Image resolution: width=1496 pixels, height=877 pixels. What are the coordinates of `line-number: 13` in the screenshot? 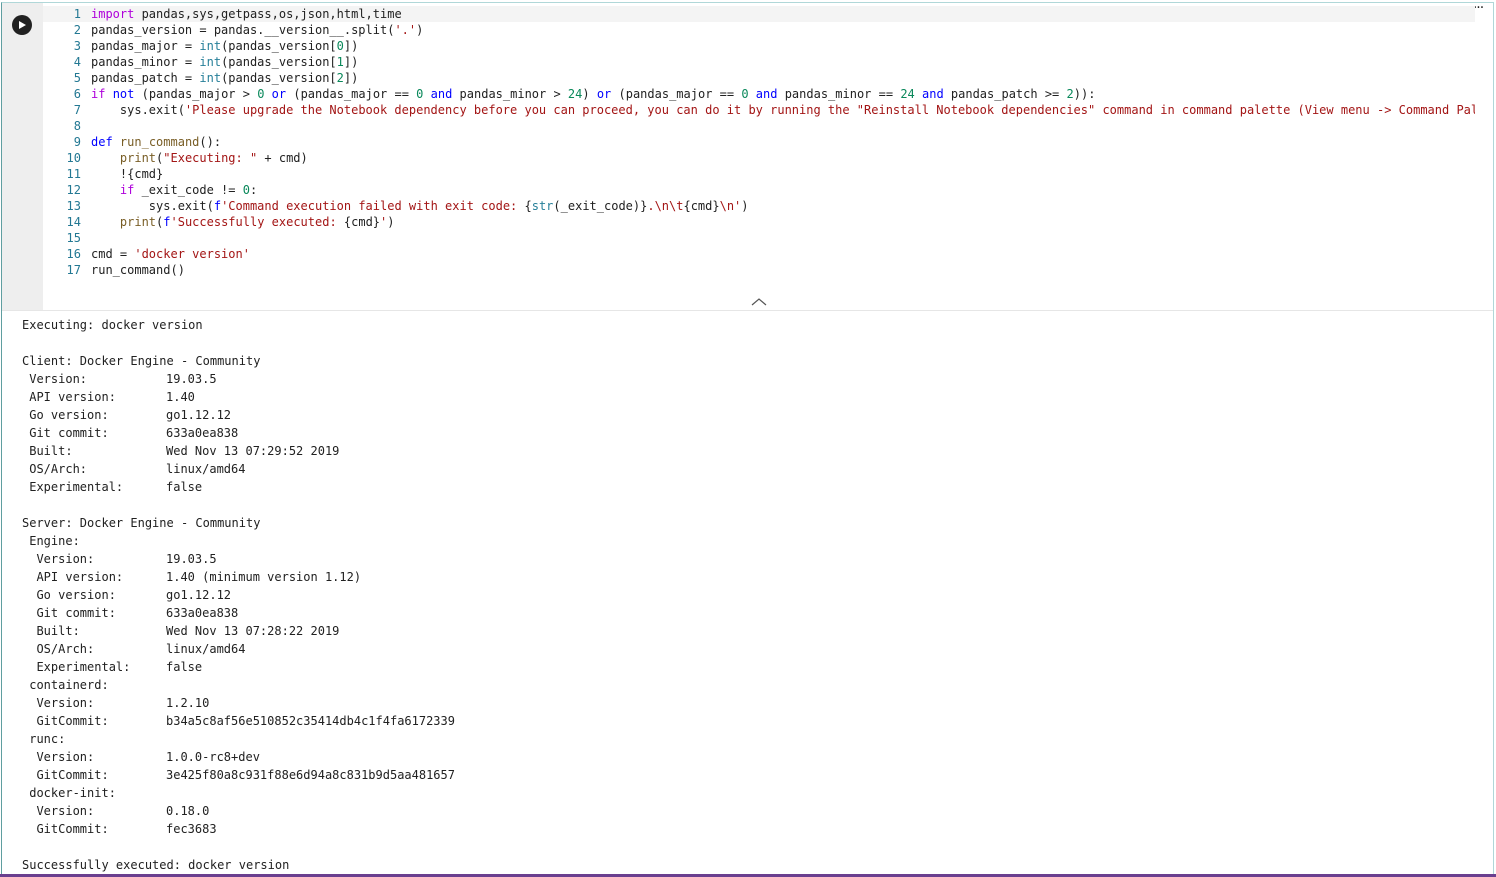 It's located at (73, 206).